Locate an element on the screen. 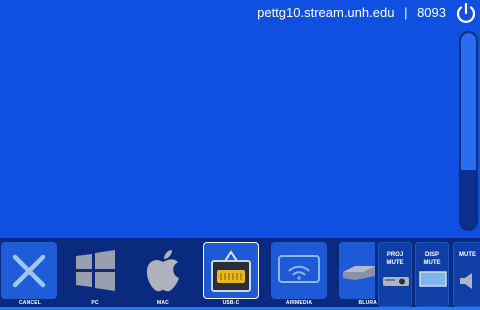  cancel-icon is located at coordinates (29, 270).